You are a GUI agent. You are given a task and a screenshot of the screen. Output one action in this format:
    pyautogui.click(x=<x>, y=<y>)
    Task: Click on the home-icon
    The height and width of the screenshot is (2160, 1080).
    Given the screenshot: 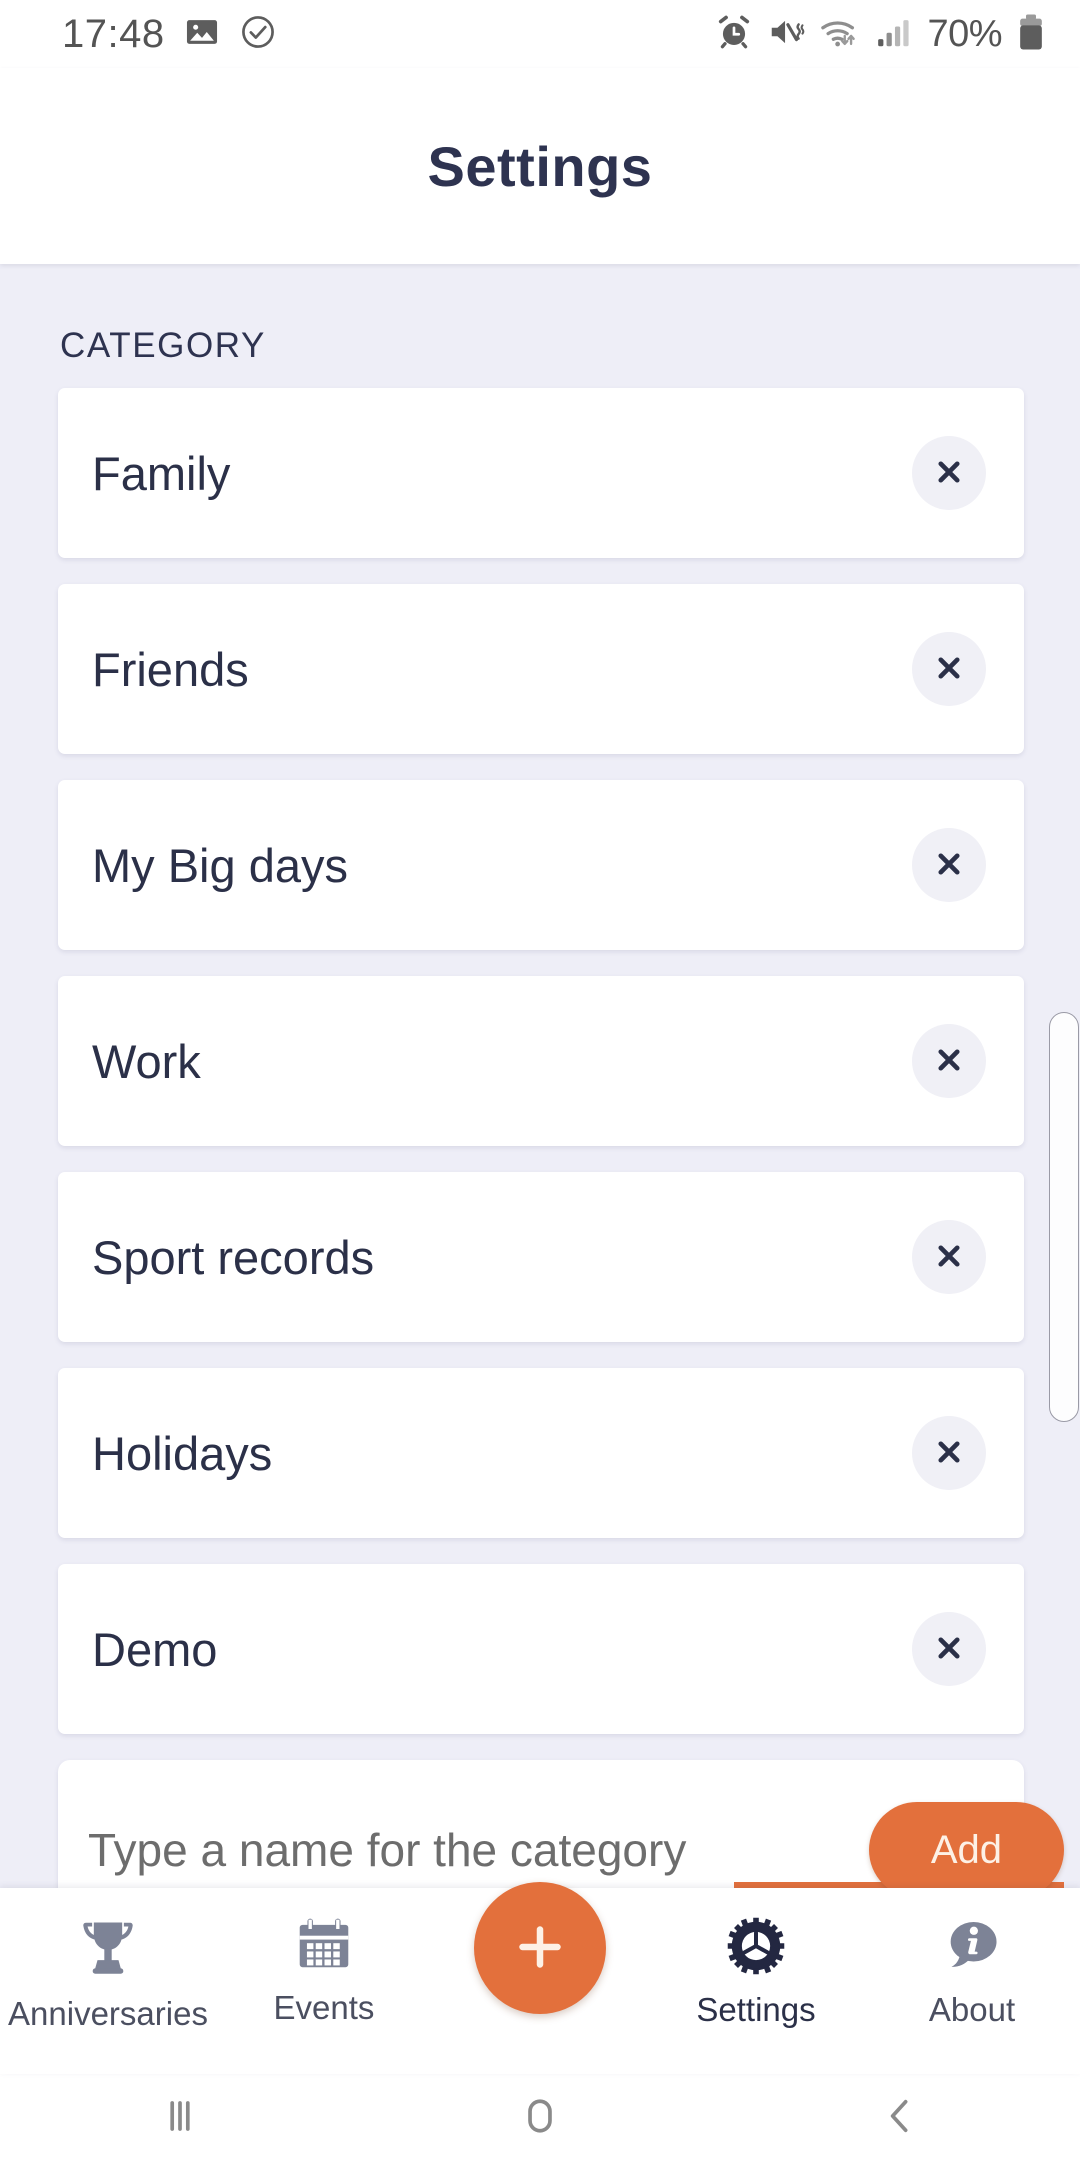 What is the action you would take?
    pyautogui.click(x=540, y=2117)
    